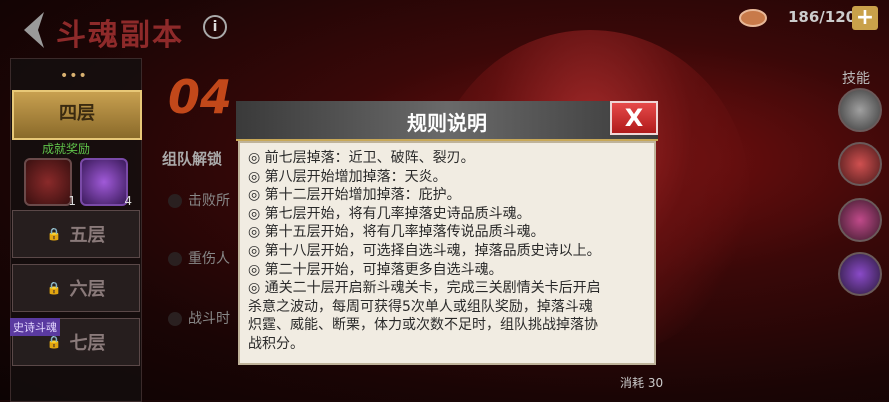  I want to click on task-item: 战斗时, so click(199, 318).